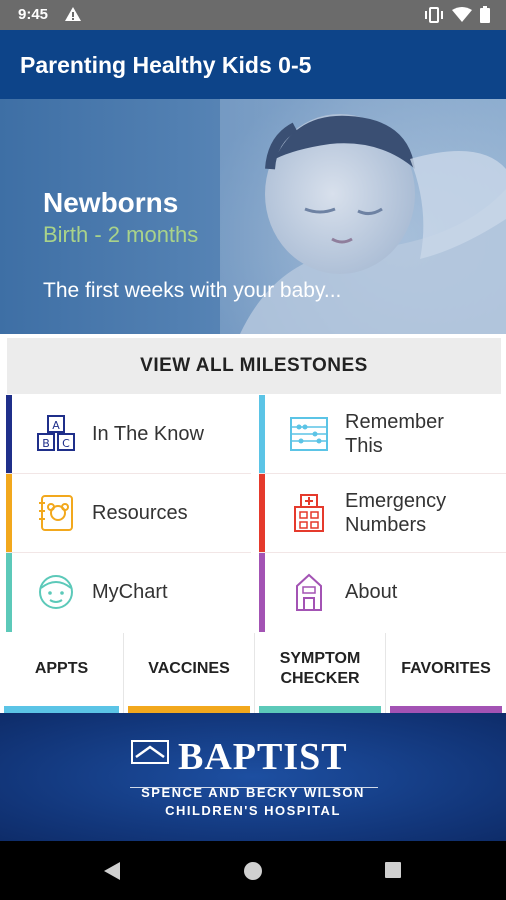 The image size is (506, 900). Describe the element at coordinates (309, 513) in the screenshot. I see `hospital-icon` at that location.